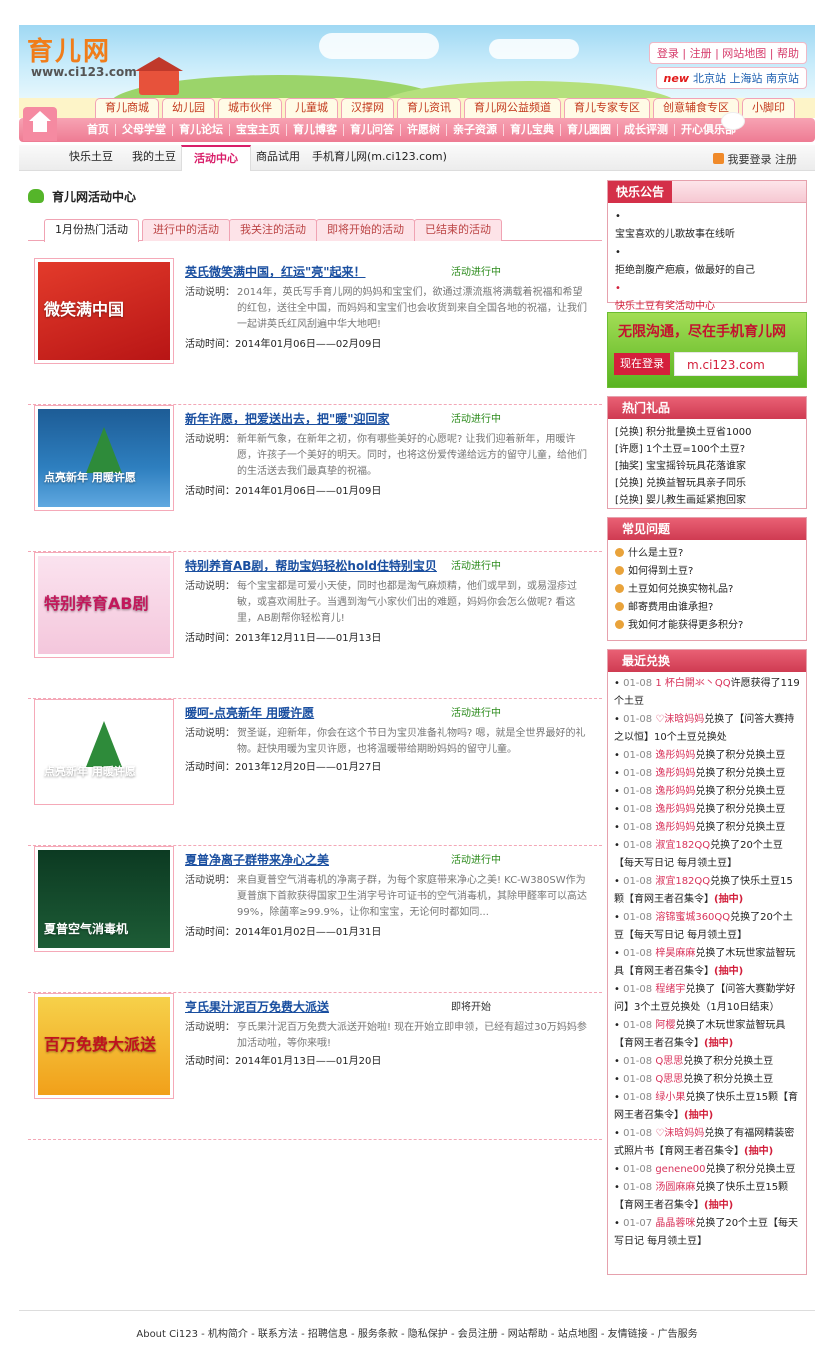  I want to click on notice-row: • 拒绝剖腹产疤痕，做最好的自己, so click(707, 262).